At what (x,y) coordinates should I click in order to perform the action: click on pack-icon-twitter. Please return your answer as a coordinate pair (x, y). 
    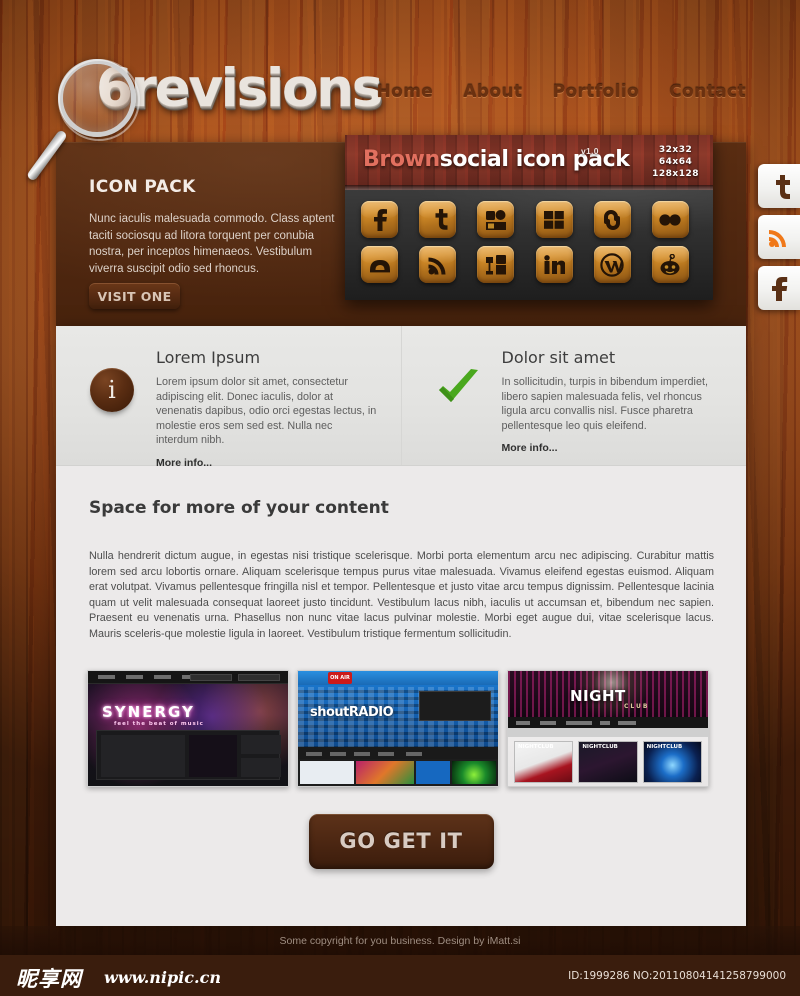
    Looking at the image, I should click on (438, 219).